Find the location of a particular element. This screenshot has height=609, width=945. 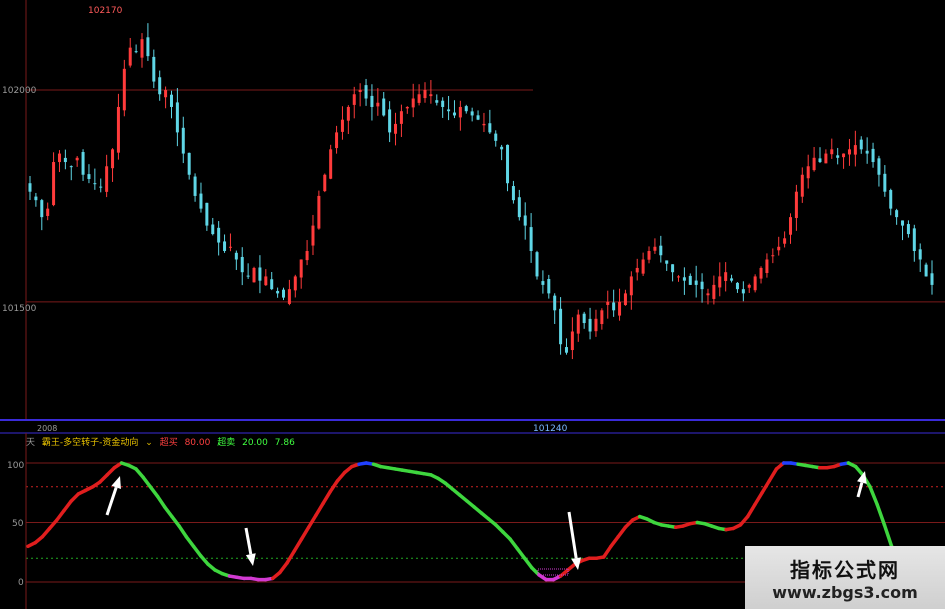

indicator-labels: 100 50 0 is located at coordinates (15, 524).